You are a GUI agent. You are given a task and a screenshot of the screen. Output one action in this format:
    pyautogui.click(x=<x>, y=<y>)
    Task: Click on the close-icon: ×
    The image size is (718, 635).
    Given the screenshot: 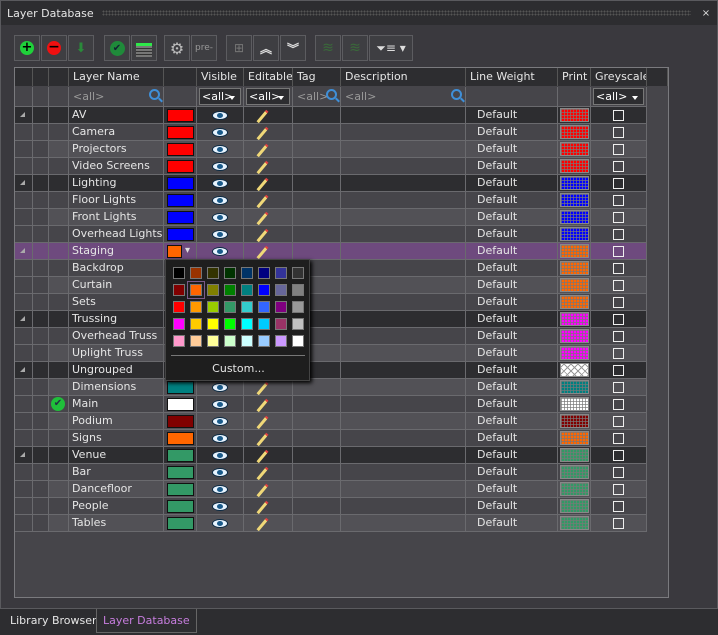 What is the action you would take?
    pyautogui.click(x=706, y=13)
    